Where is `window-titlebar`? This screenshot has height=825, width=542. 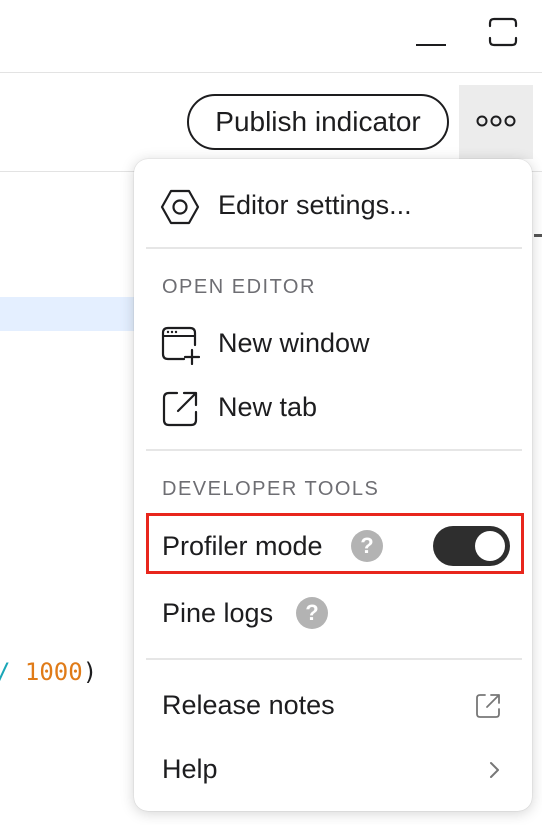 window-titlebar is located at coordinates (271, 36).